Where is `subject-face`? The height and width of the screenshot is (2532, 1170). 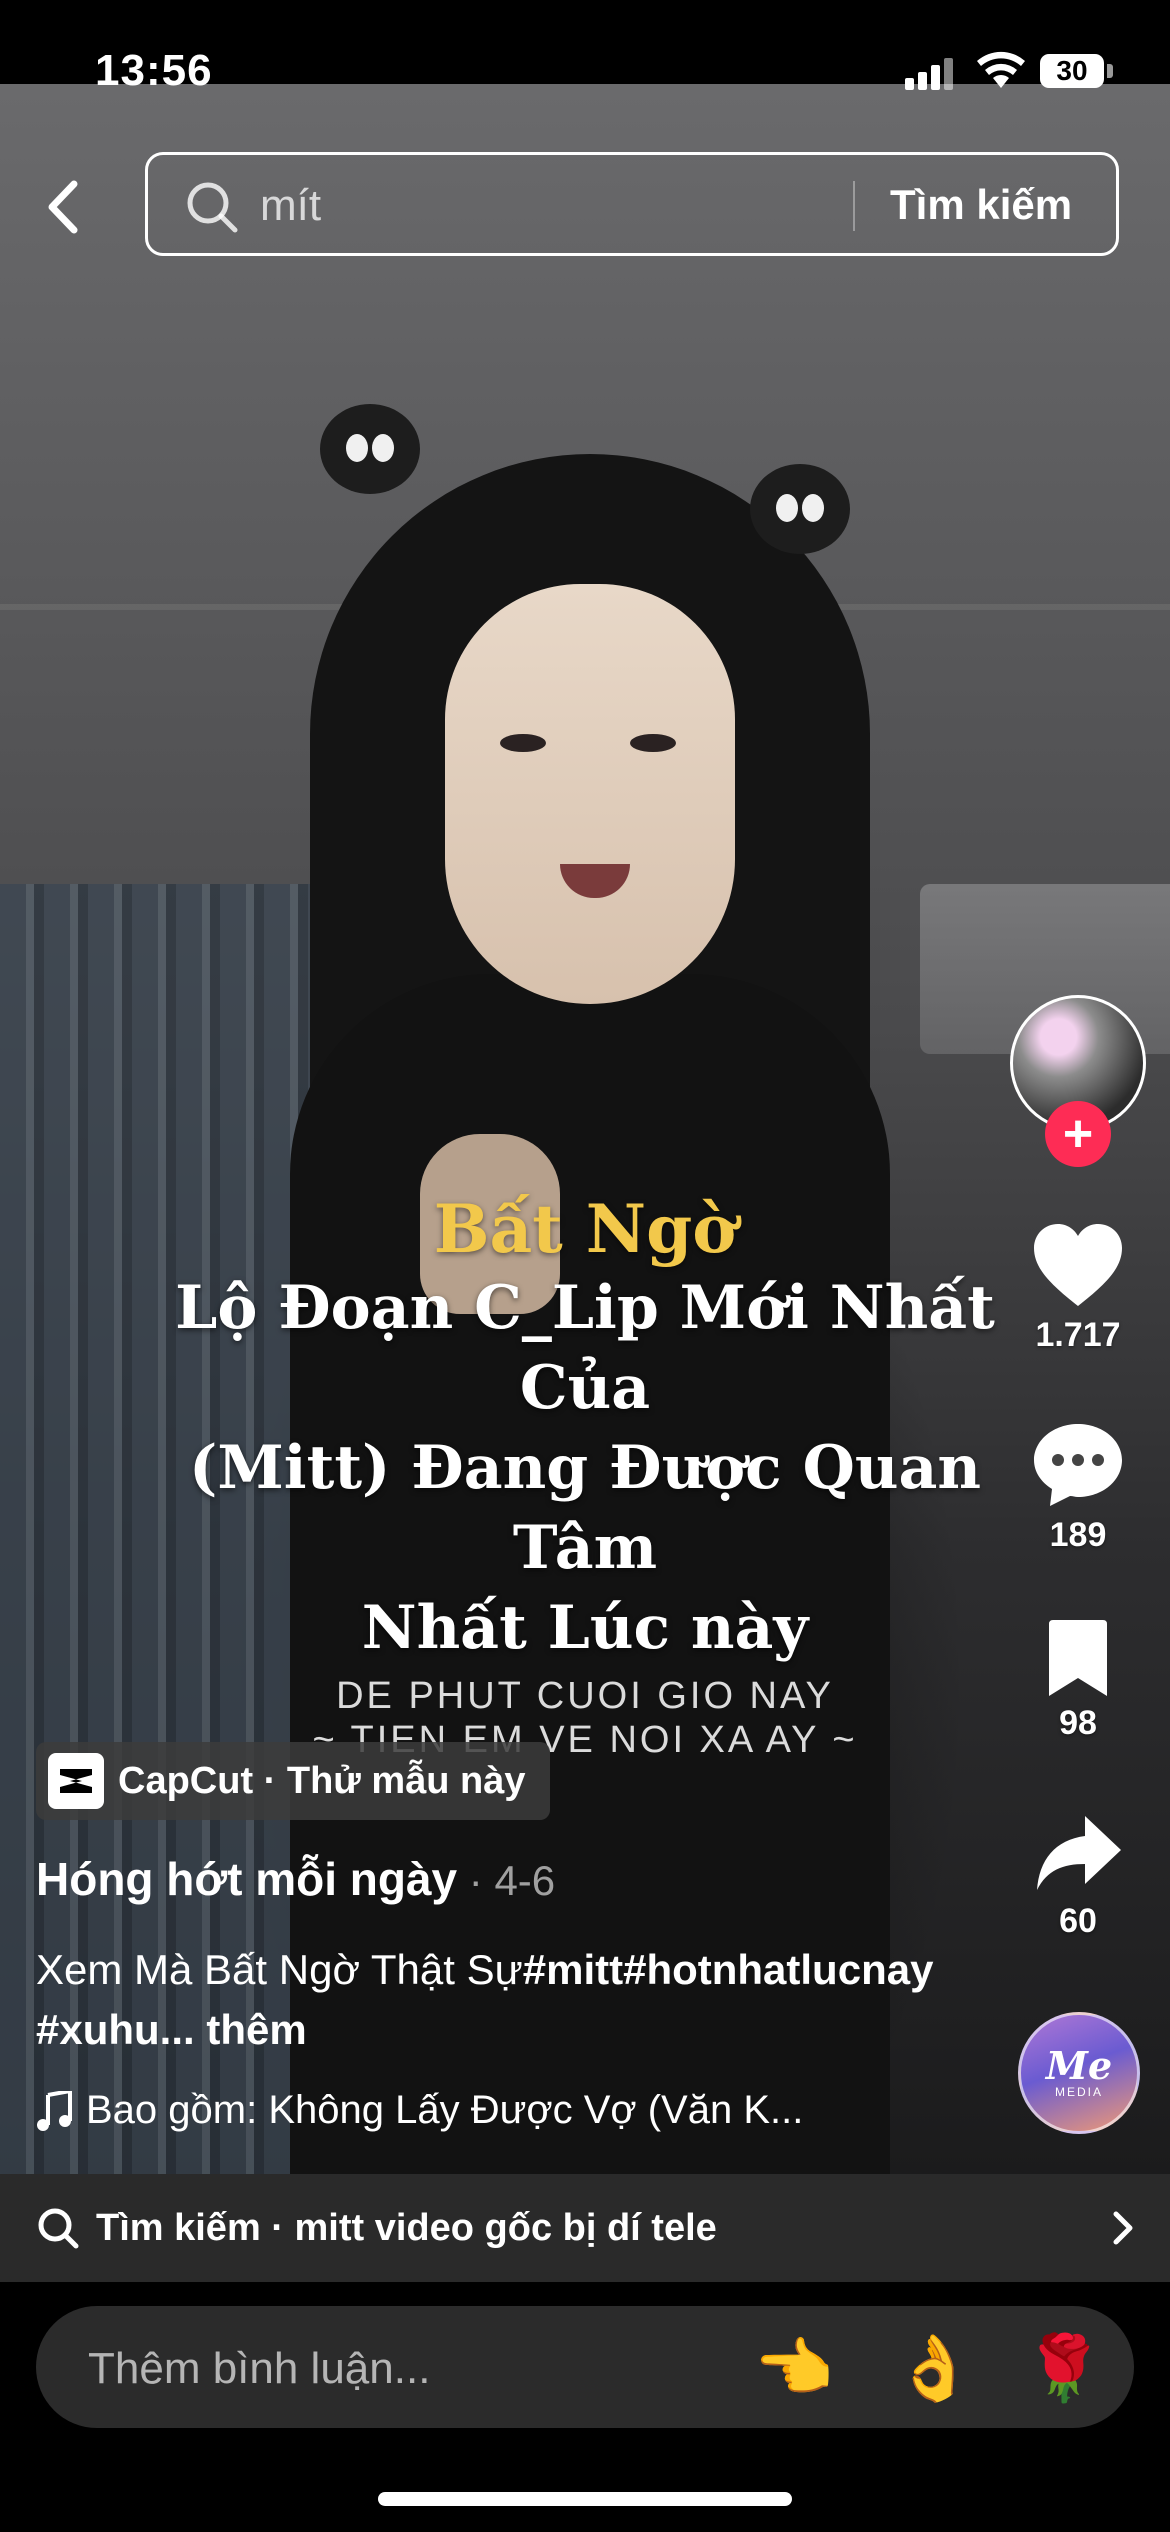
subject-face is located at coordinates (590, 794).